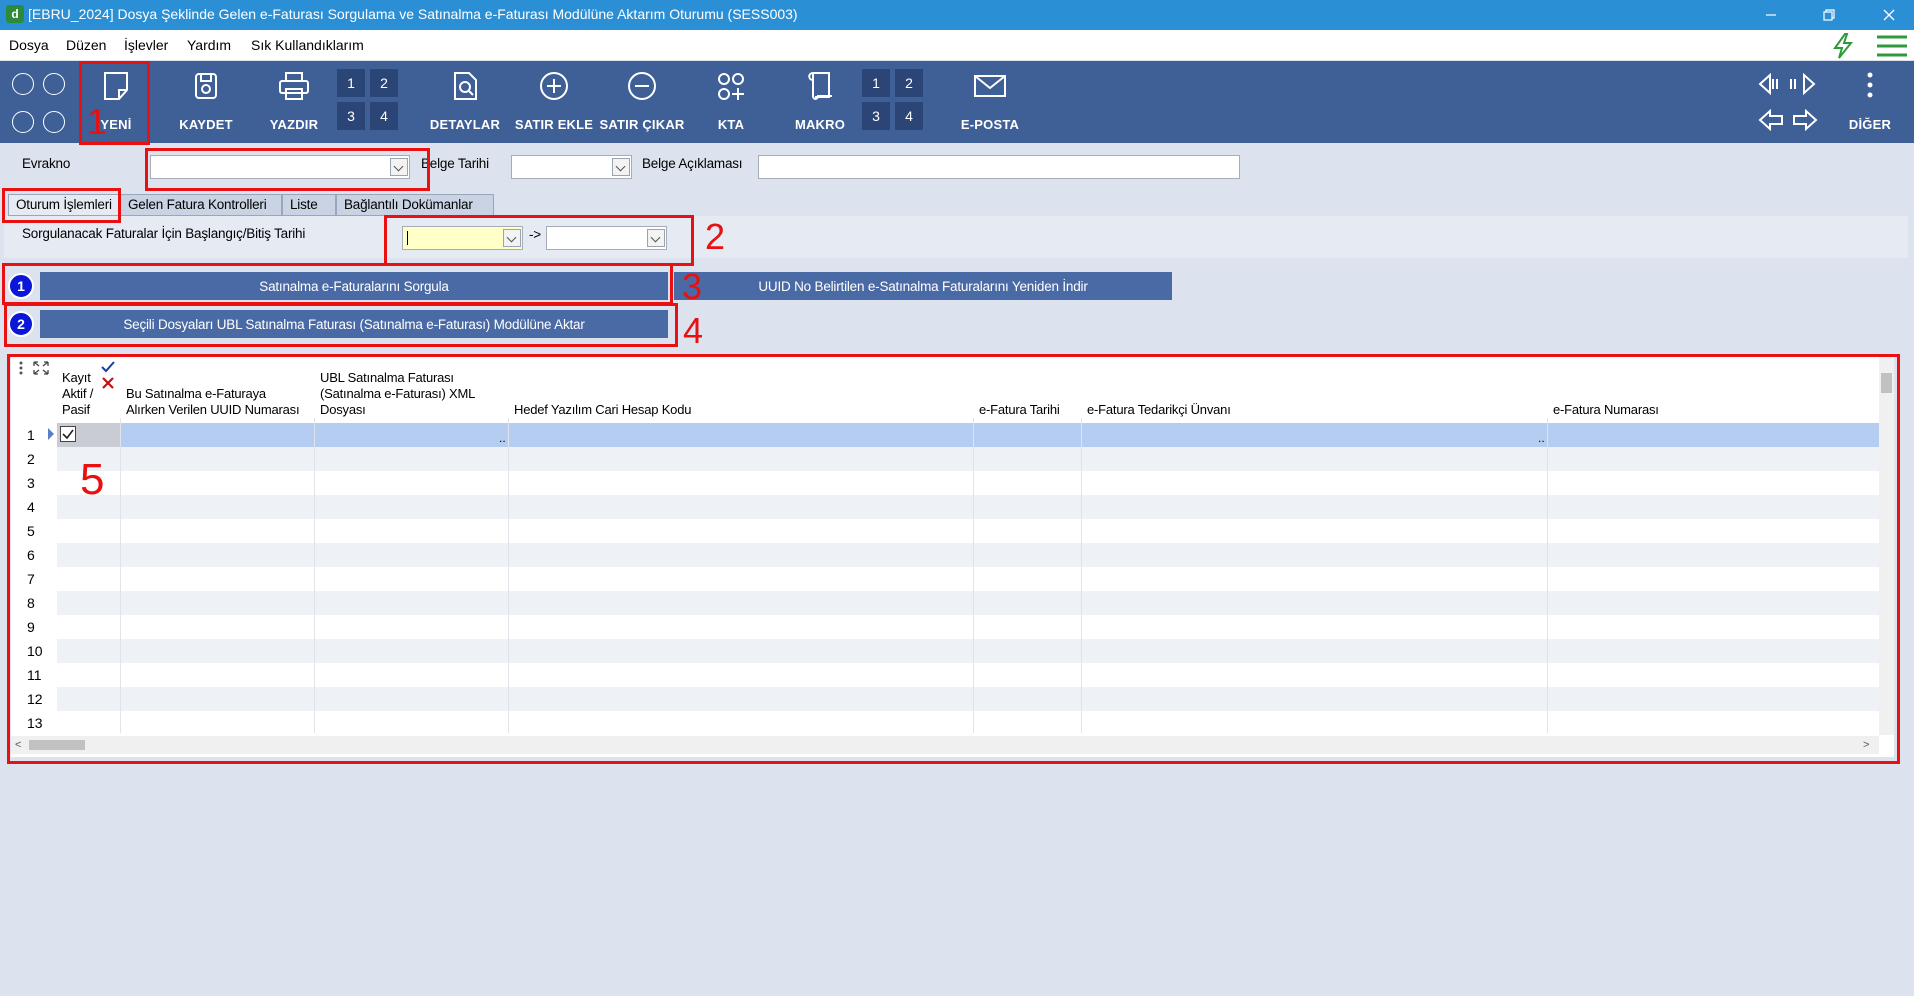 Image resolution: width=1914 pixels, height=996 pixels. I want to click on menu-yardim: Yardım, so click(209, 45).